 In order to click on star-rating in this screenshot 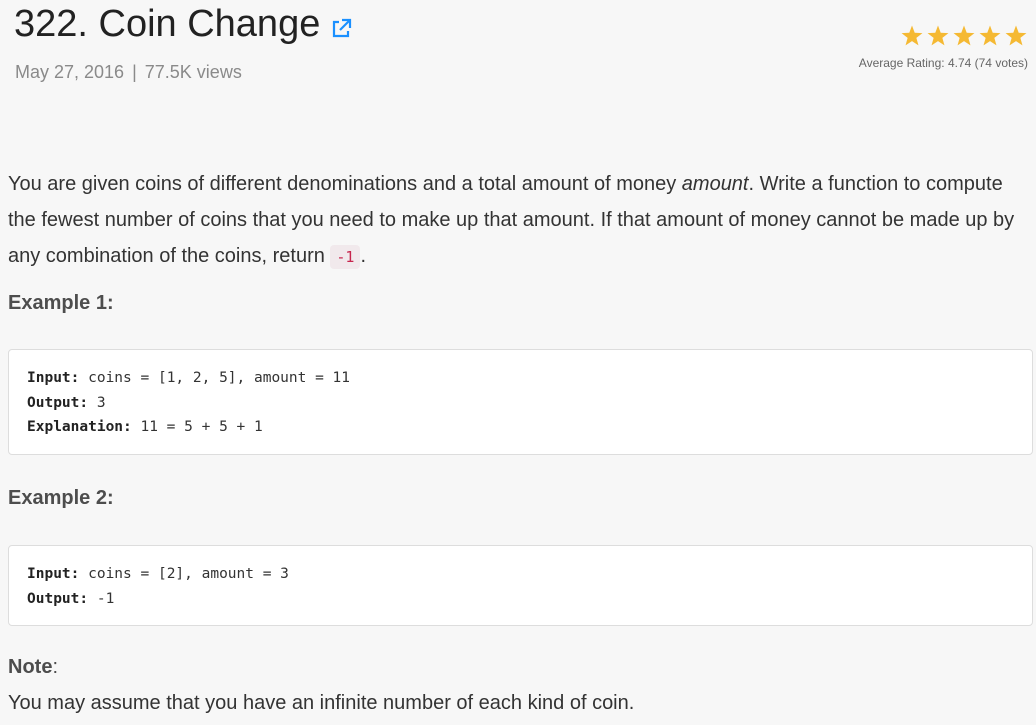, I will do `click(943, 36)`.